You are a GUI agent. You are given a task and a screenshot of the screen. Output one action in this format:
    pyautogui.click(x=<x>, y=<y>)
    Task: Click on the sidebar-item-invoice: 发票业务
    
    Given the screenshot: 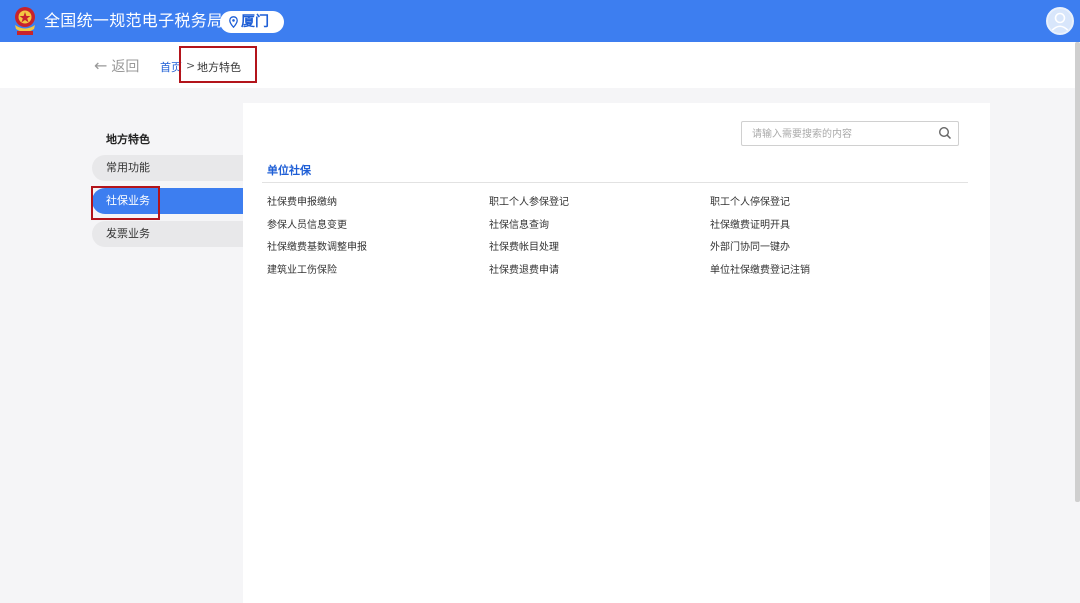 What is the action you would take?
    pyautogui.click(x=167, y=234)
    